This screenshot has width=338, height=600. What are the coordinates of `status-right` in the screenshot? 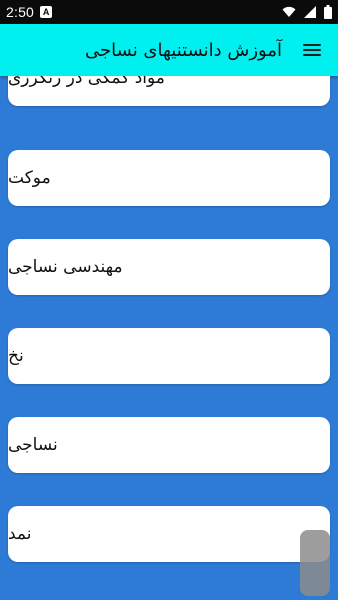 It's located at (307, 12).